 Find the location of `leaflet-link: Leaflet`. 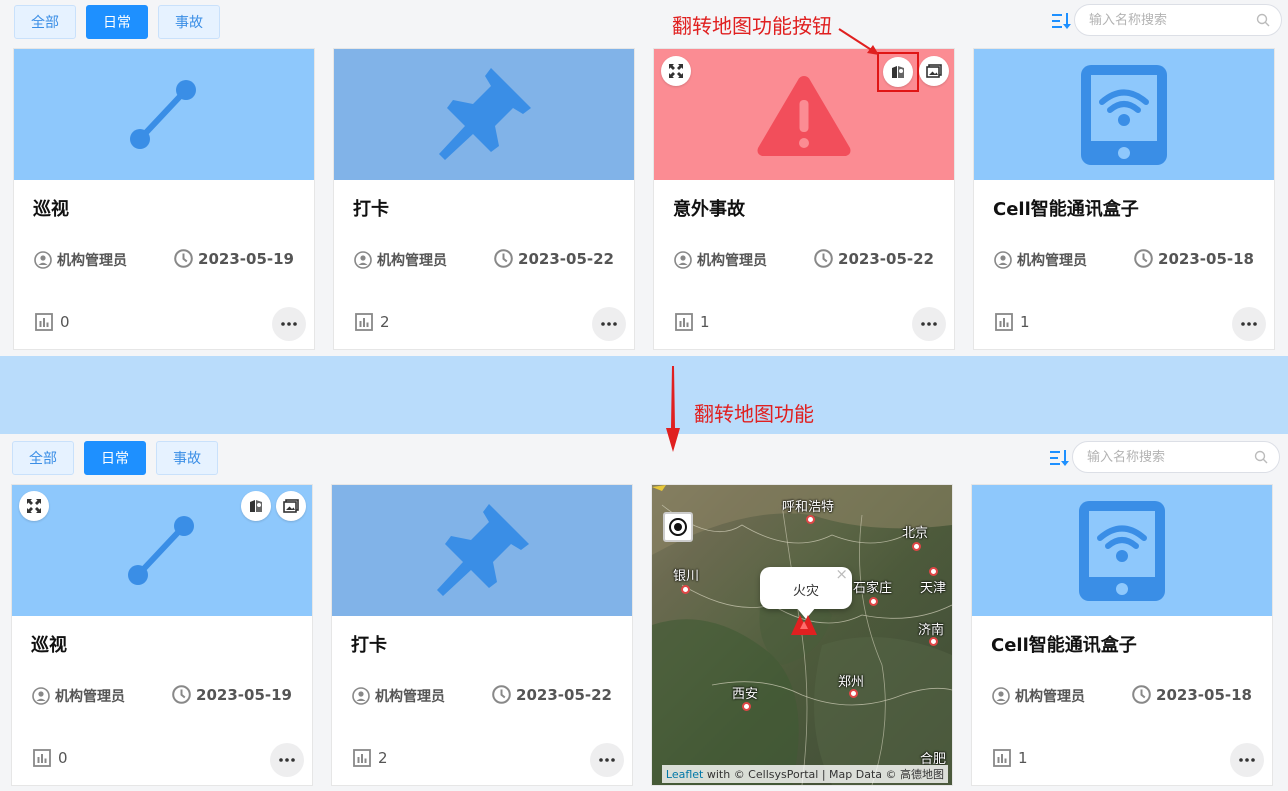

leaflet-link: Leaflet is located at coordinates (684, 774).